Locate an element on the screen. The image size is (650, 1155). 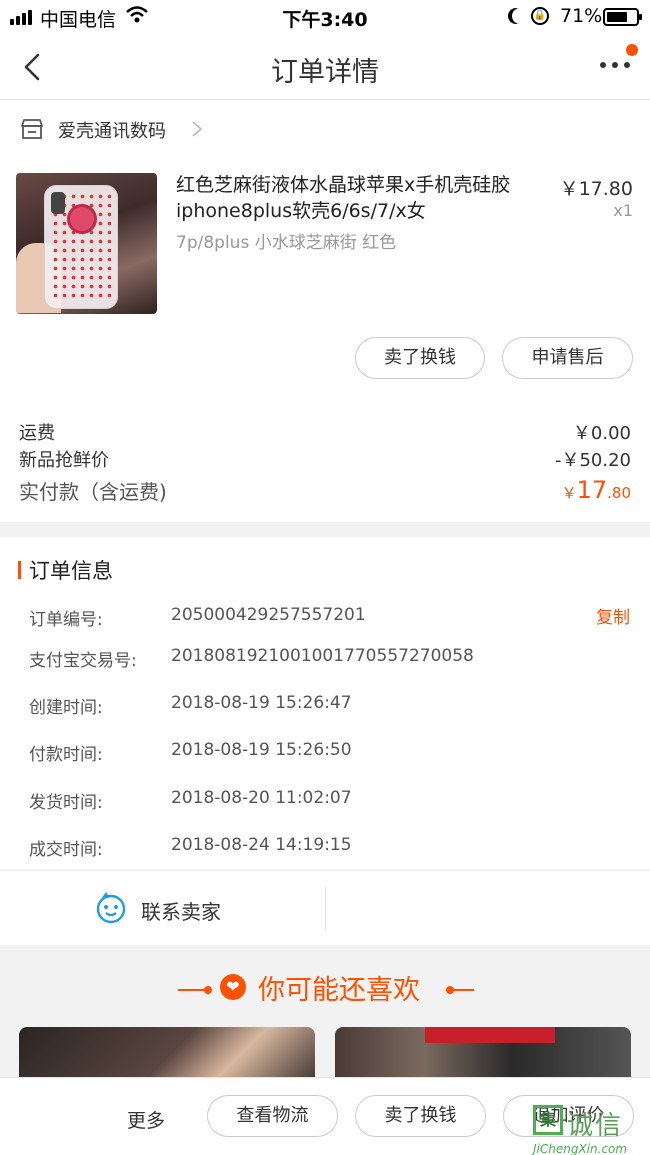
alipay-trade-value: 2018081921001001770557270058 is located at coordinates (322, 656).